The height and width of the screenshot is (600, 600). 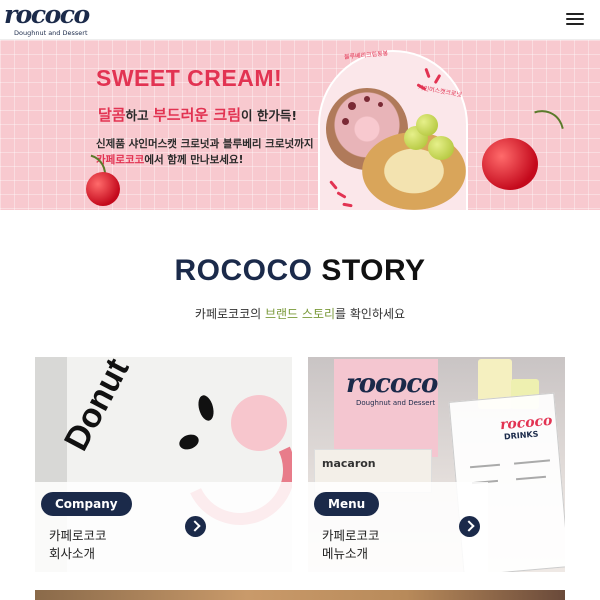 What do you see at coordinates (370, 314) in the screenshot?
I see `story-sub-text2: 를 확인하세요` at bounding box center [370, 314].